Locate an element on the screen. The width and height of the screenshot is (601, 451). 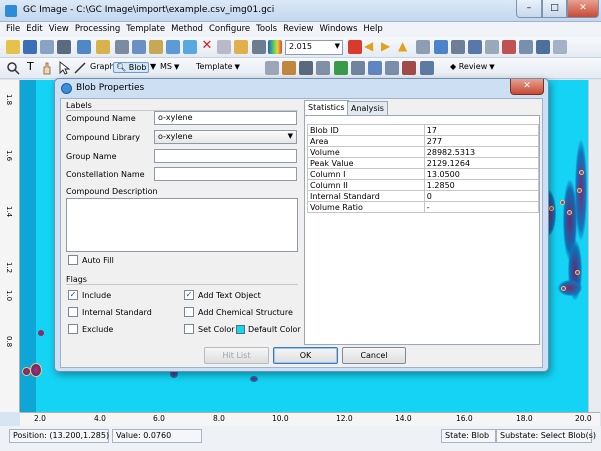
compound-name-field: o-xylene is located at coordinates (225, 118).